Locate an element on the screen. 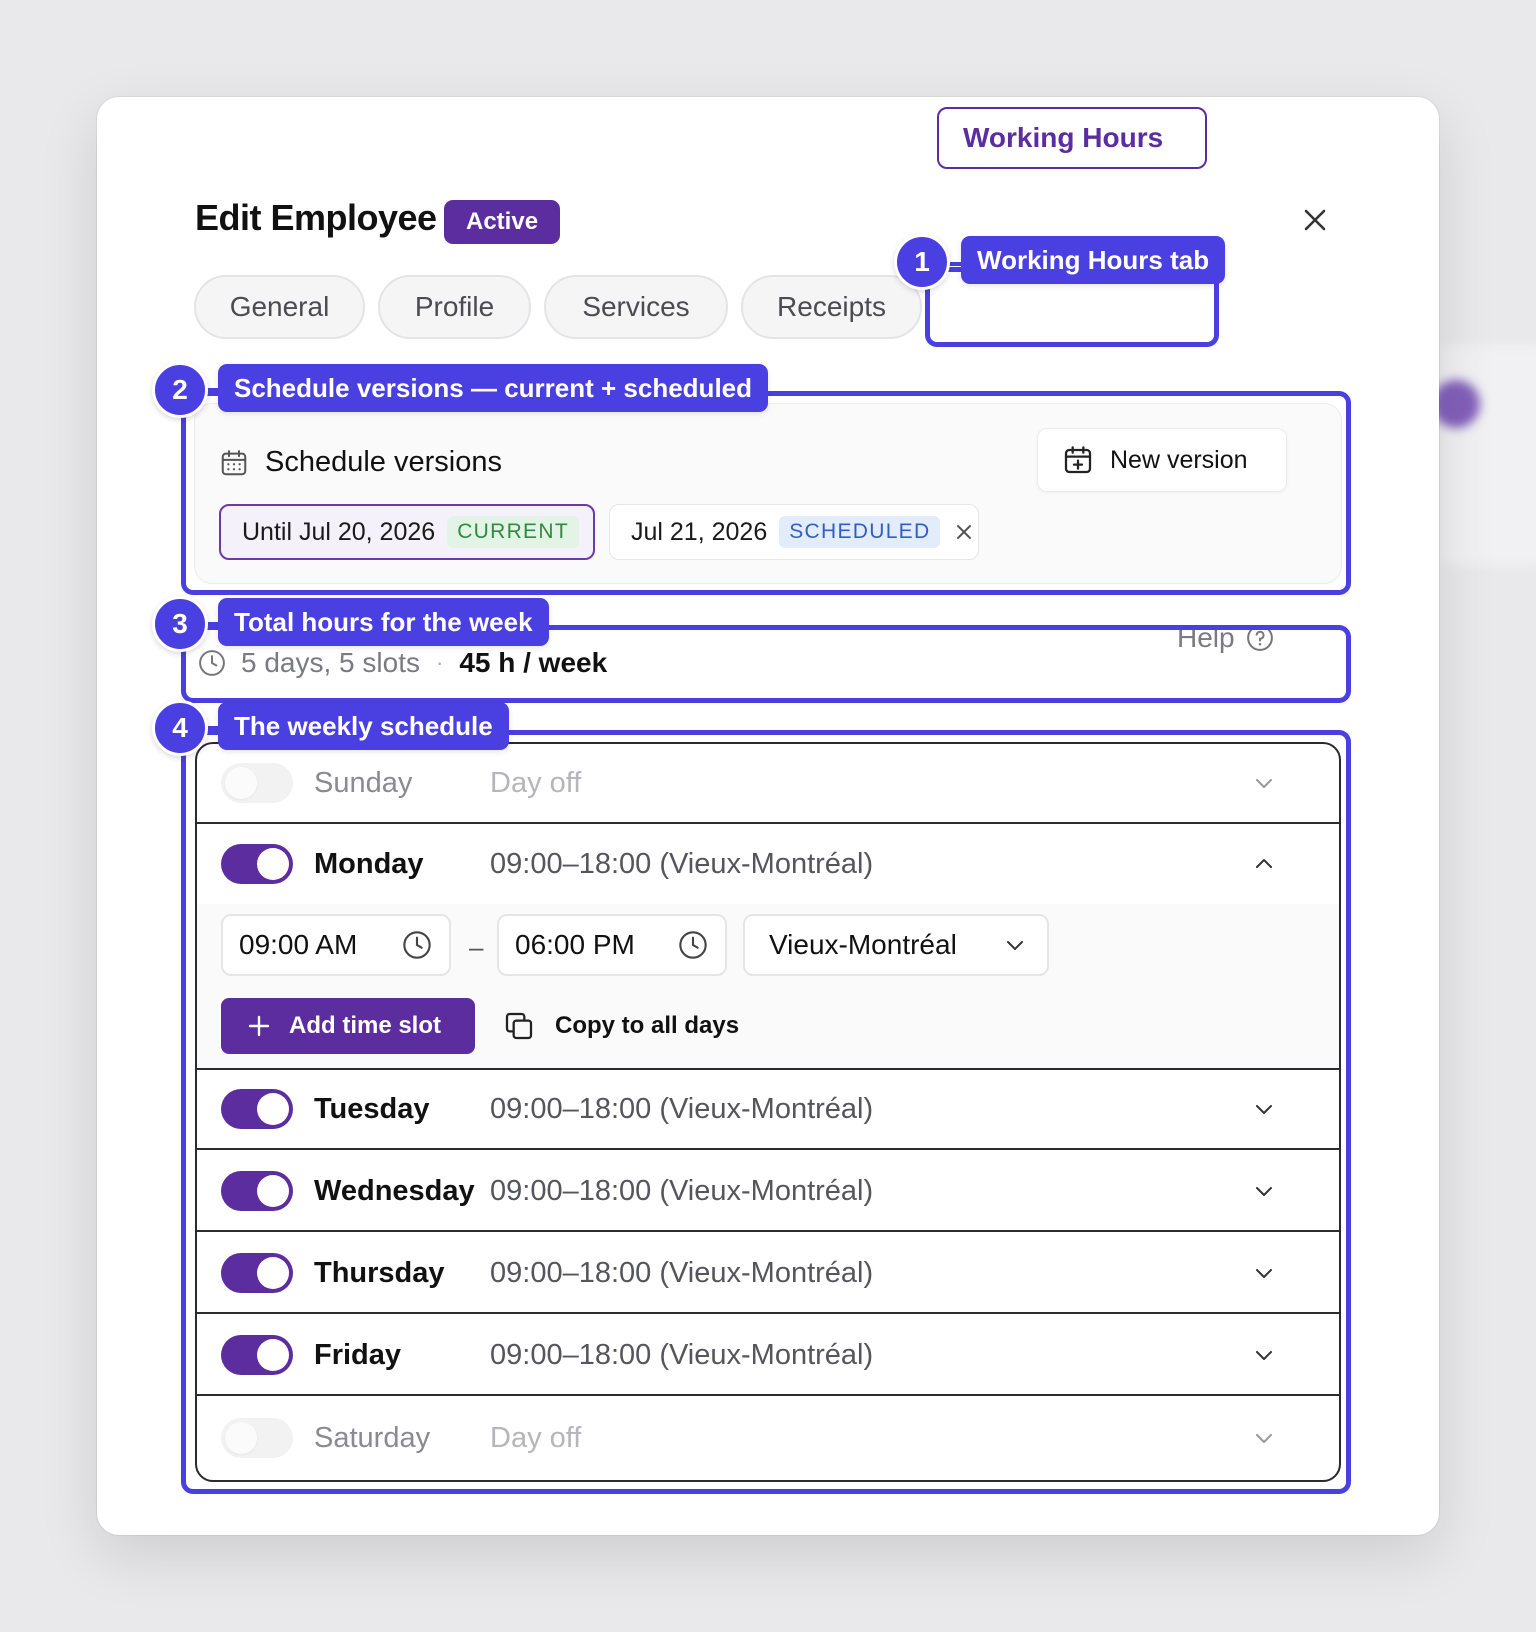 This screenshot has height=1632, width=1536. annotation-number-1: 1 is located at coordinates (922, 262).